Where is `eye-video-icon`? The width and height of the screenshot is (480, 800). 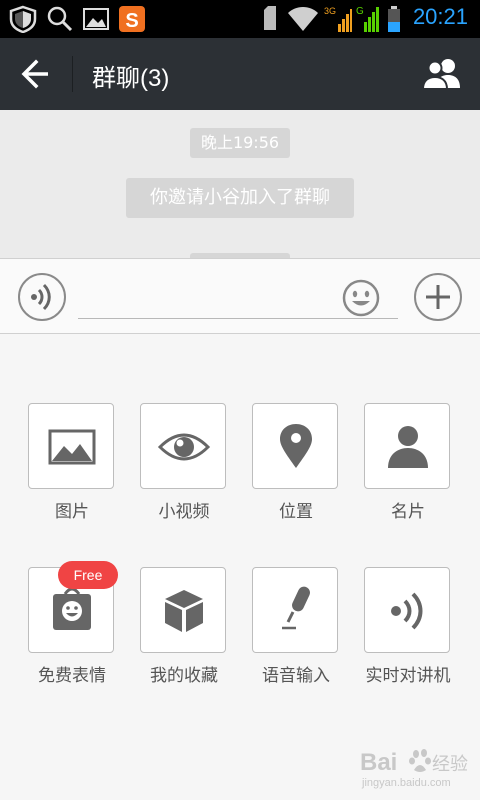 eye-video-icon is located at coordinates (184, 447).